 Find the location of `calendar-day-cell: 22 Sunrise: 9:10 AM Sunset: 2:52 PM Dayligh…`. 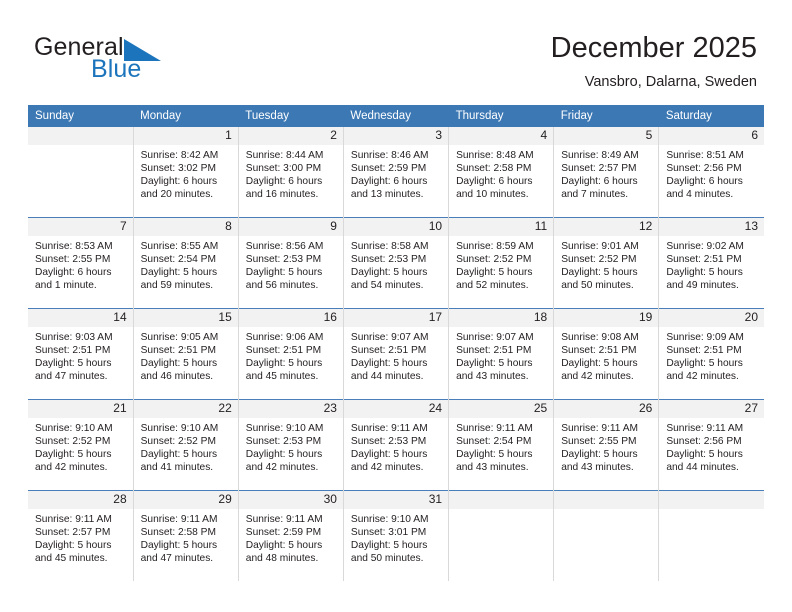

calendar-day-cell: 22 Sunrise: 9:10 AM Sunset: 2:52 PM Dayligh… is located at coordinates (186, 445).